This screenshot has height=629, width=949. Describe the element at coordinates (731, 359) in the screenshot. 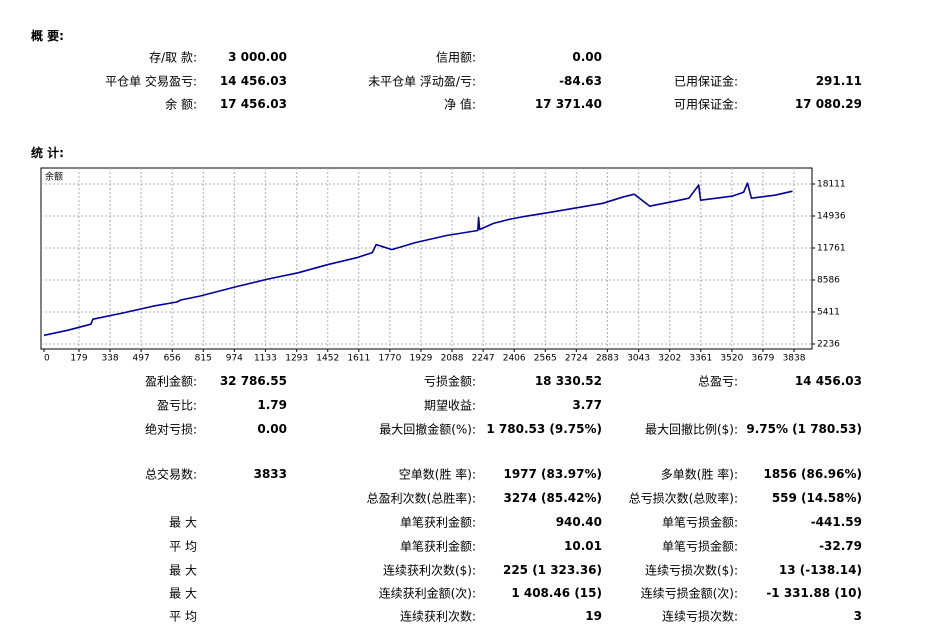

I see `chart-x-tick-label: 3520` at that location.